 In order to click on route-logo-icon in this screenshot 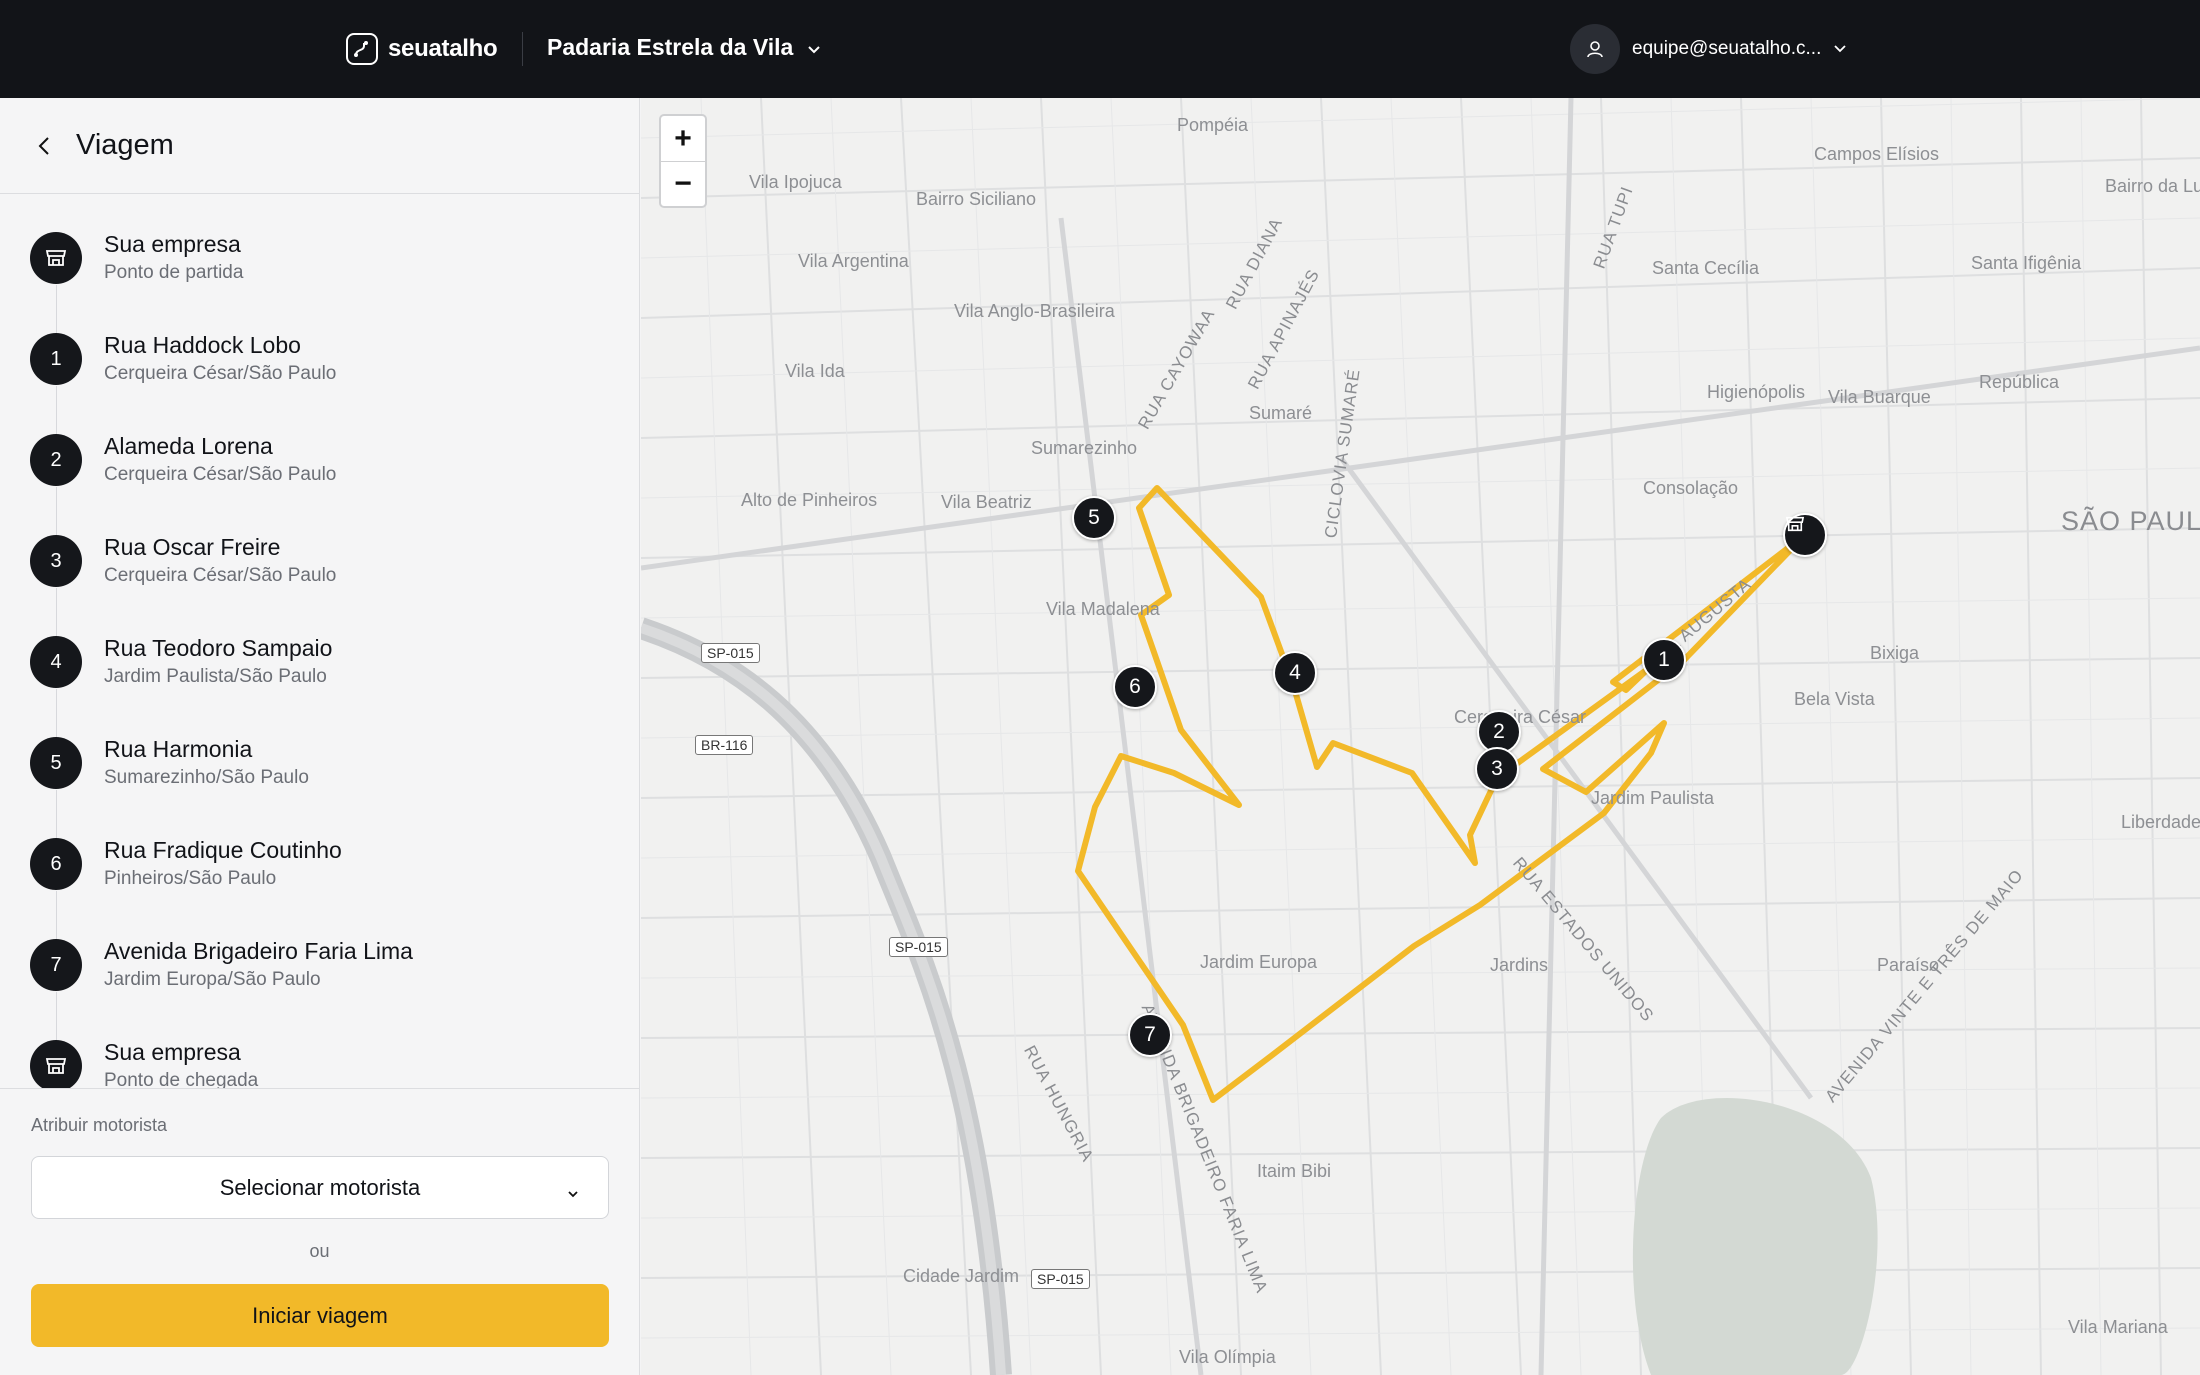, I will do `click(362, 49)`.